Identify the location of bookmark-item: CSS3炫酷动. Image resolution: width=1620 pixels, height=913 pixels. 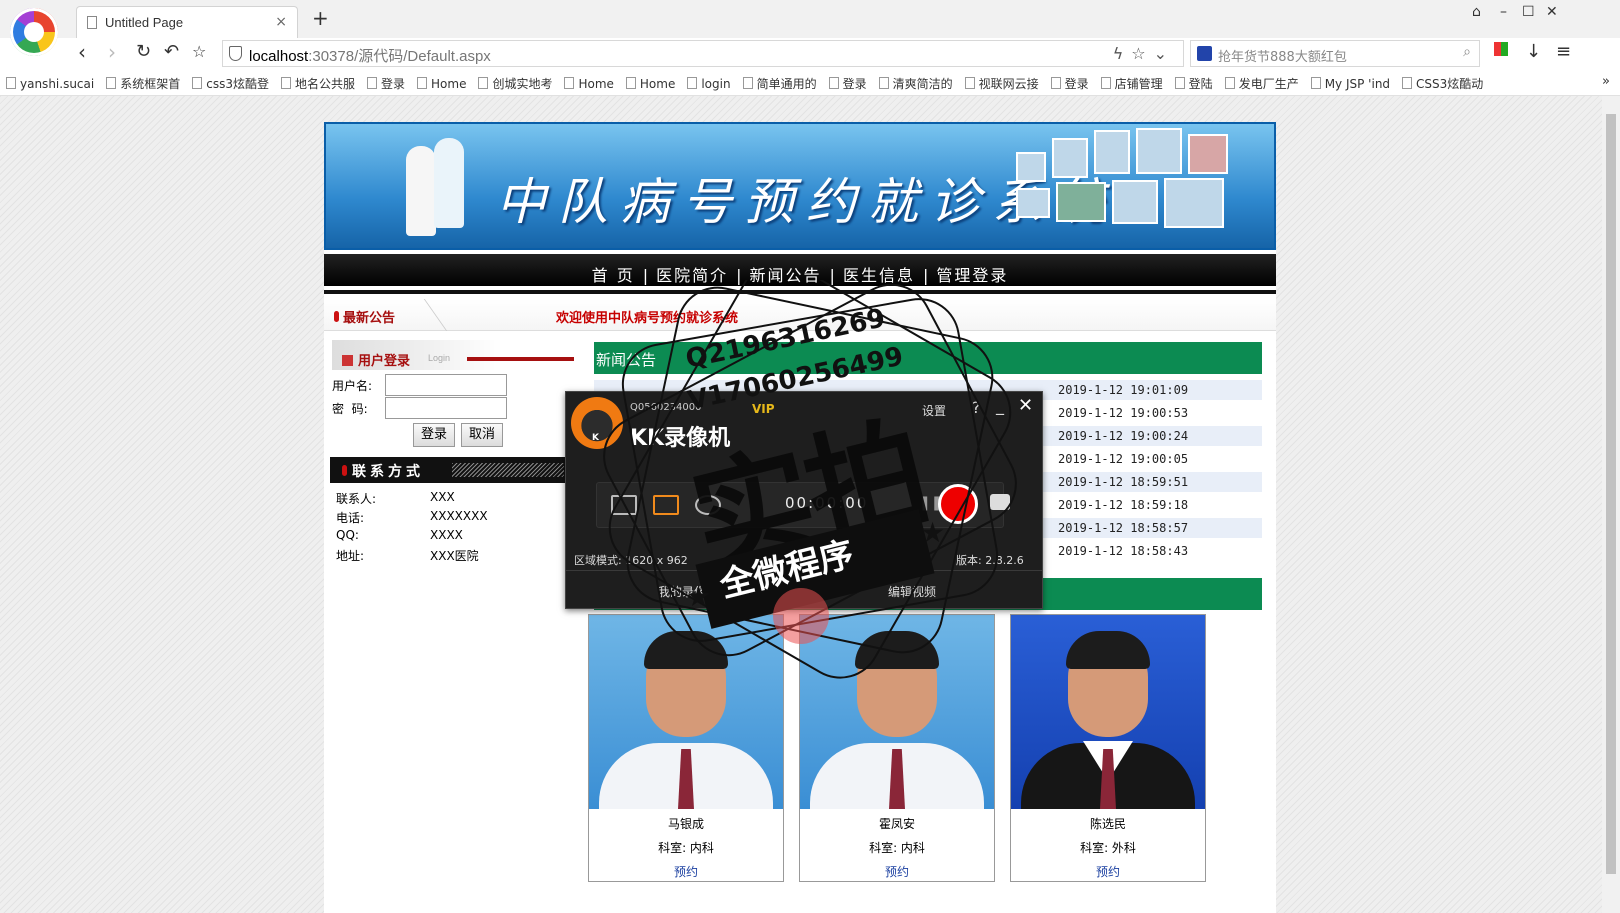
(1442, 83).